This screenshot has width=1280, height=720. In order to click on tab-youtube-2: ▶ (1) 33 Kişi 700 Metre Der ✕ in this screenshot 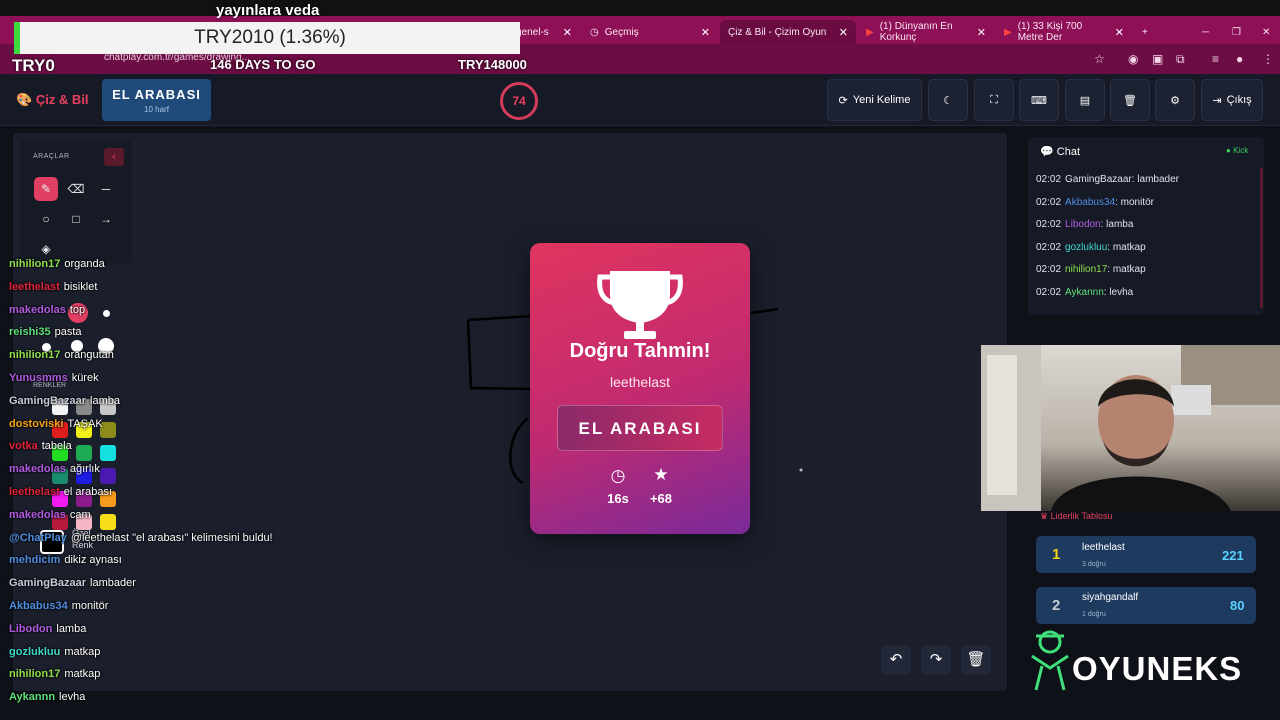, I will do `click(1064, 32)`.